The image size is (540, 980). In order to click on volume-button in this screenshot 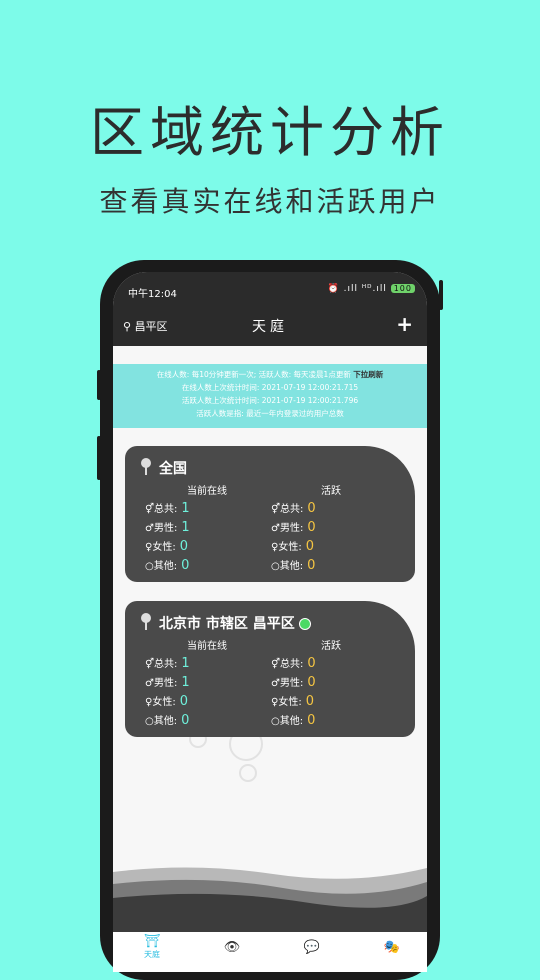, I will do `click(99, 385)`.